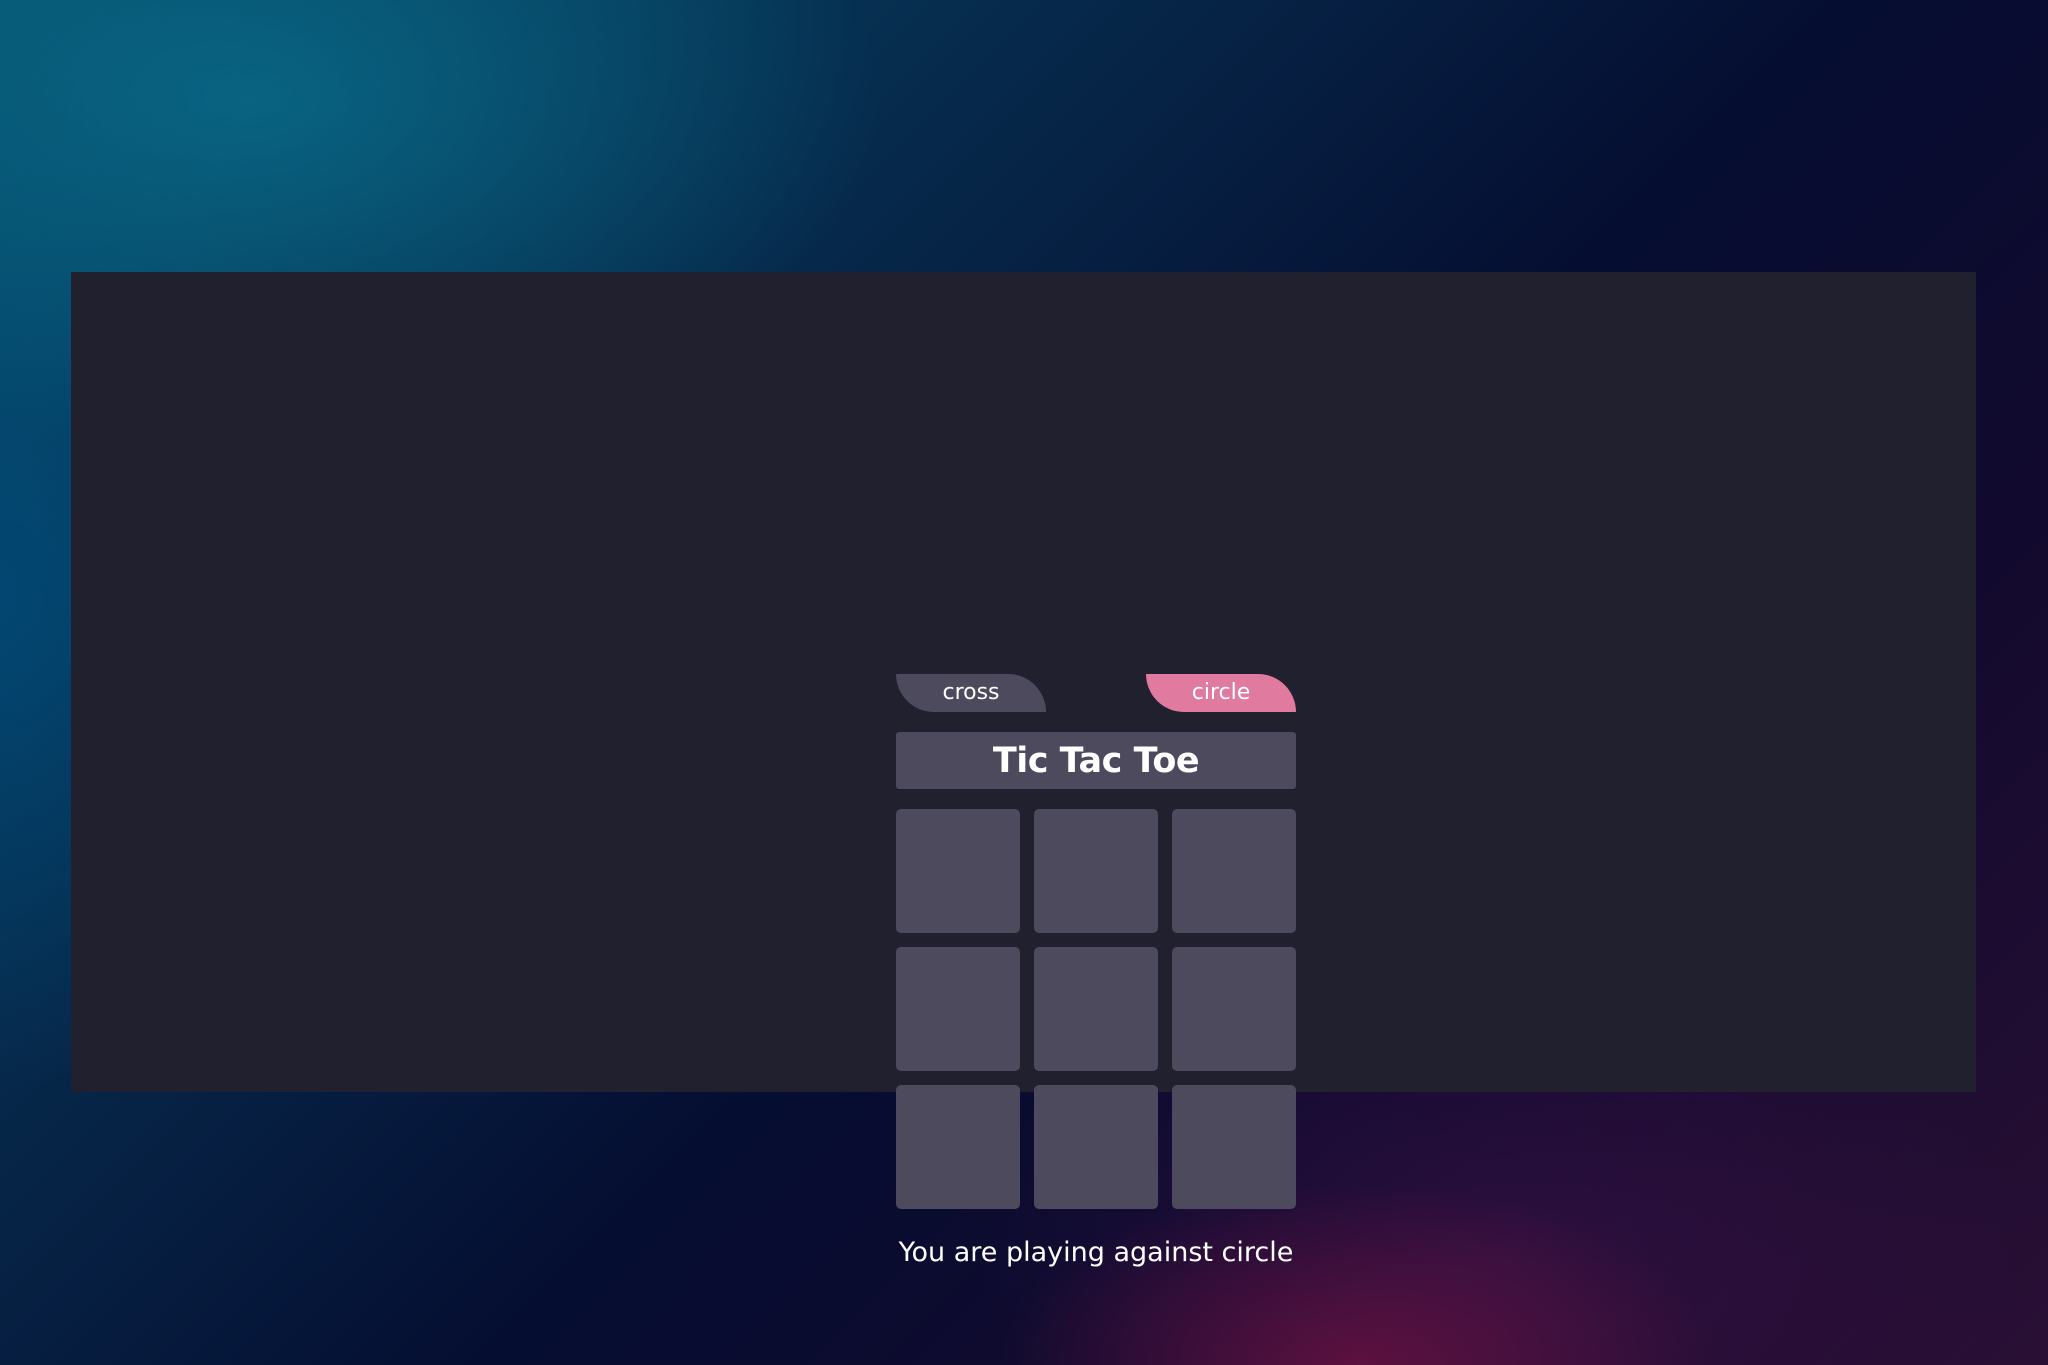 This screenshot has width=2048, height=1365. I want to click on title-bar: Tic Tac Toe, so click(1096, 760).